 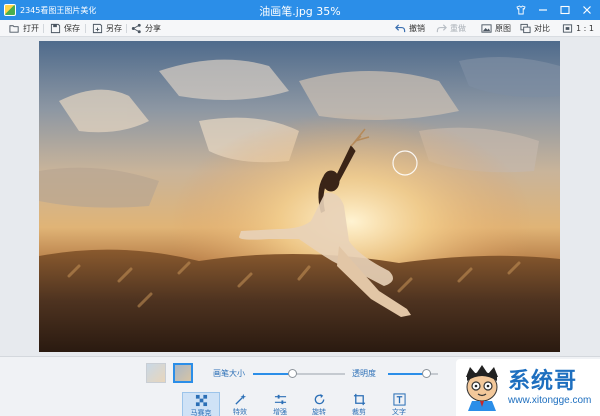 What do you see at coordinates (280, 399) in the screenshot?
I see `adjust-sliders-icon` at bounding box center [280, 399].